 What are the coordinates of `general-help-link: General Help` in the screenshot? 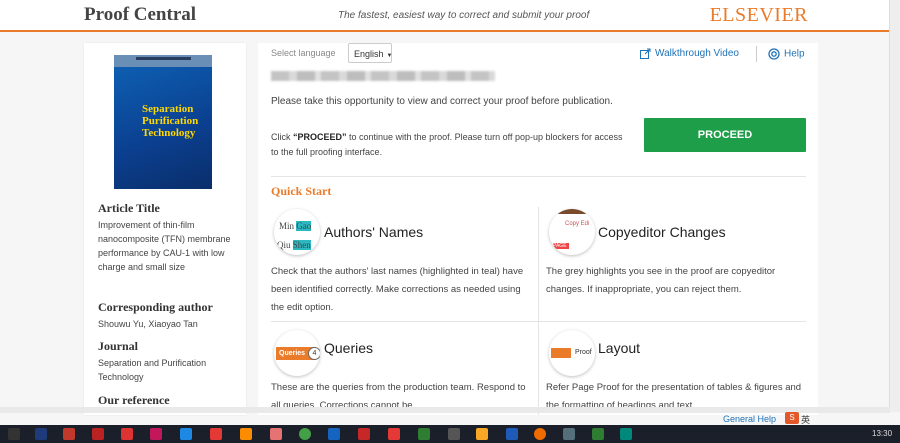 It's located at (749, 419).